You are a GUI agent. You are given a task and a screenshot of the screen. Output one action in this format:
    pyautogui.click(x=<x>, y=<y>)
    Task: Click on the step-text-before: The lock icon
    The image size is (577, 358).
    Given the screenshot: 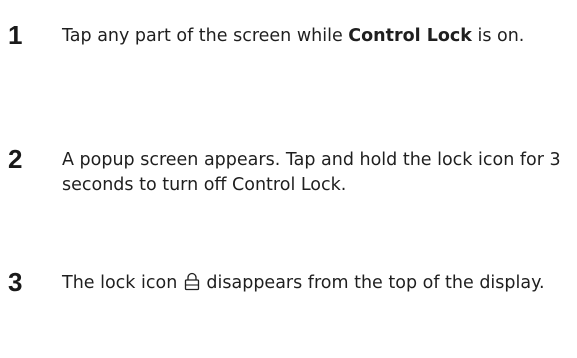 What is the action you would take?
    pyautogui.click(x=122, y=283)
    